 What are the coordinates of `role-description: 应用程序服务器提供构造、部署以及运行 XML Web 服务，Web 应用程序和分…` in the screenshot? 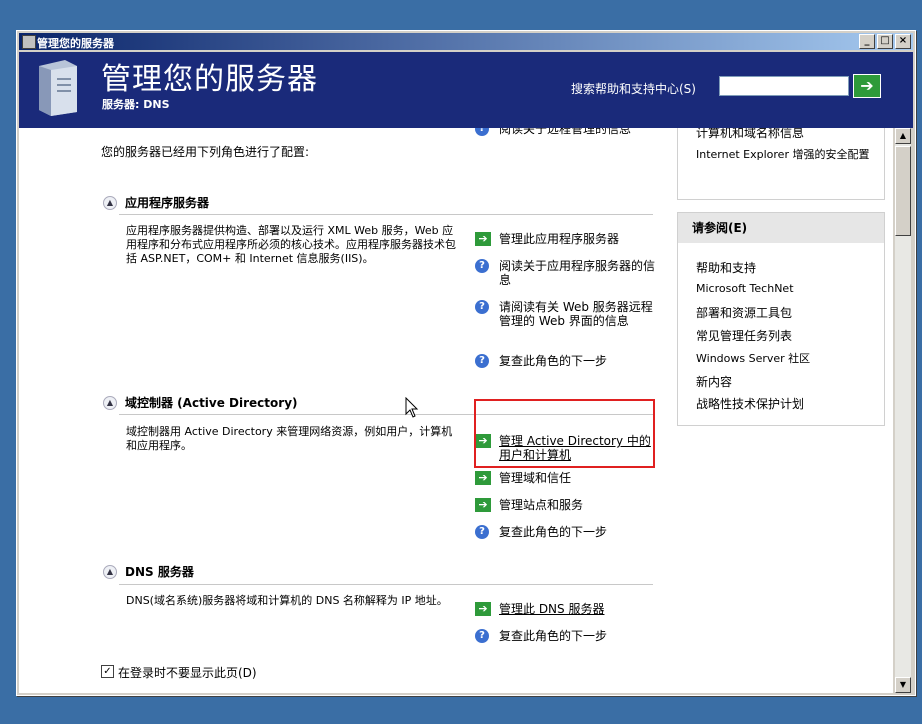 It's located at (291, 244).